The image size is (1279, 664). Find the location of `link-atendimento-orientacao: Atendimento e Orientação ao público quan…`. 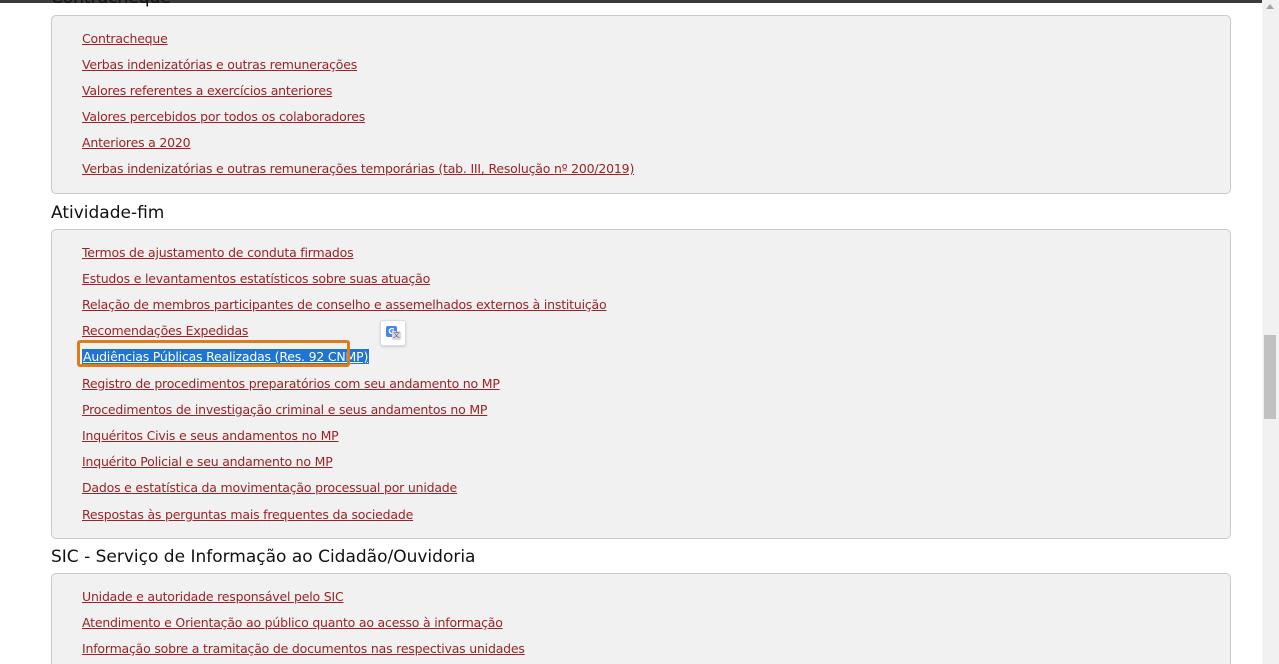

link-atendimento-orientacao: Atendimento e Orientação ao público quan… is located at coordinates (292, 622).